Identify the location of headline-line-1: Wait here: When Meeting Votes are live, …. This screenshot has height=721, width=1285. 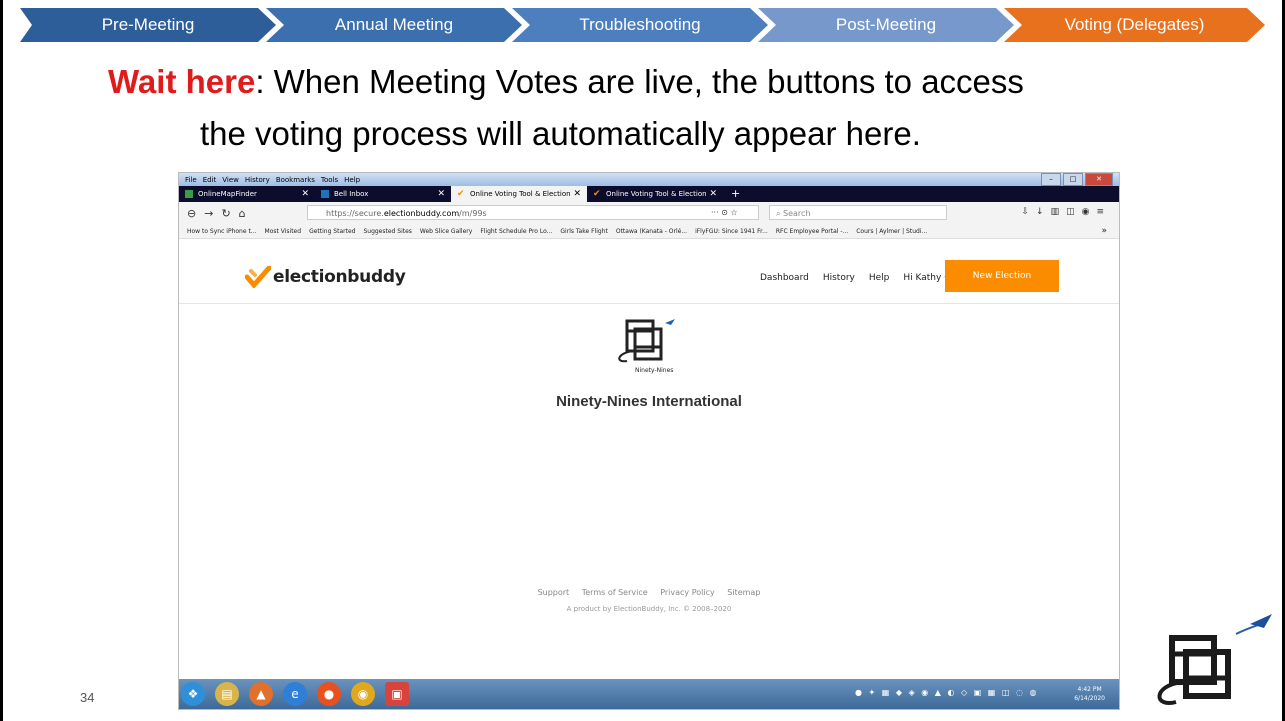
(566, 82).